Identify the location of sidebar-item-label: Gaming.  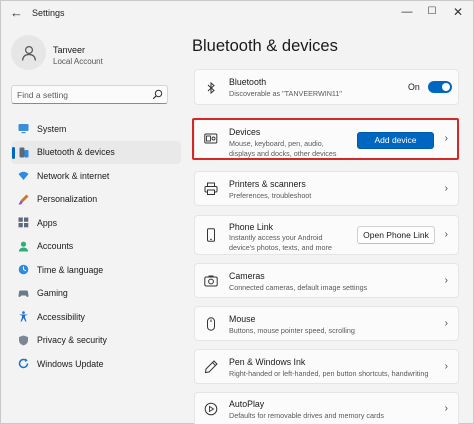
(52, 293).